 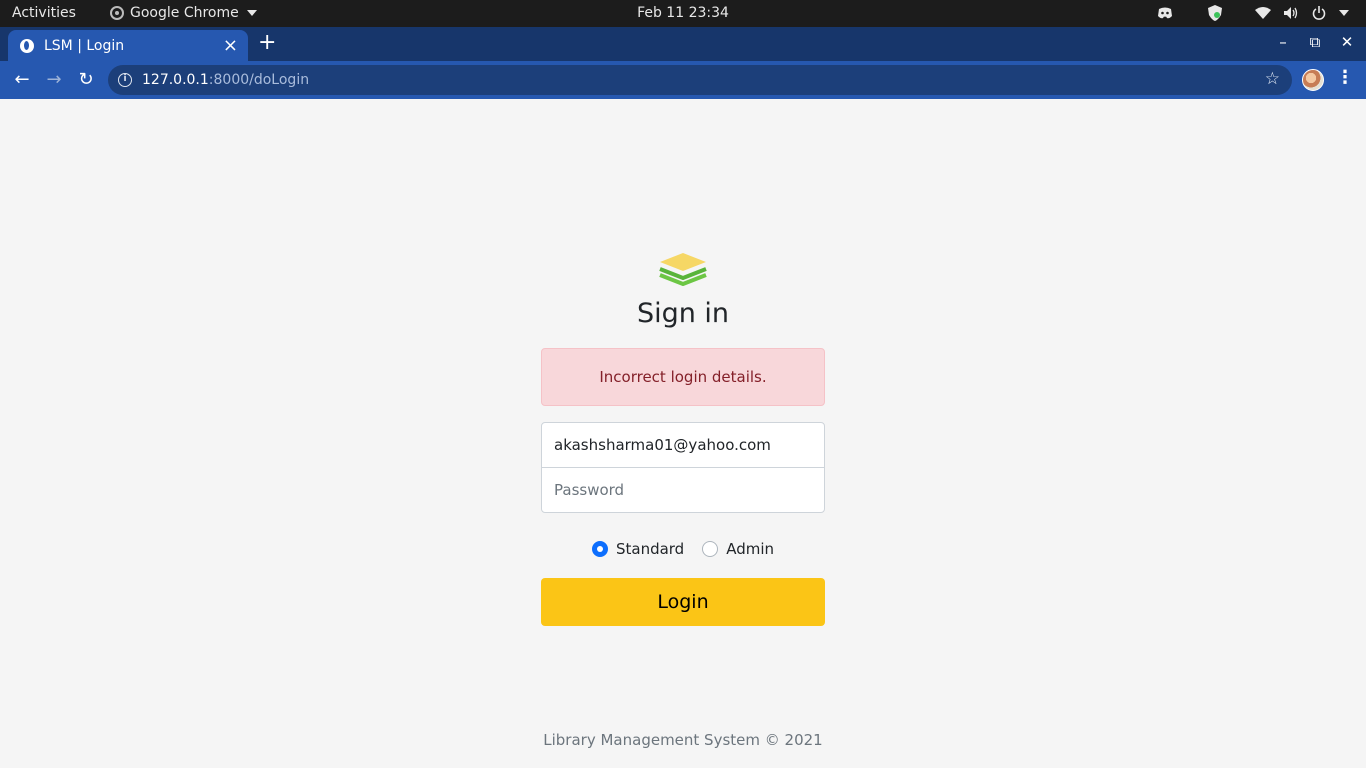 I want to click on app-menu: Google Chrome, so click(x=183, y=13).